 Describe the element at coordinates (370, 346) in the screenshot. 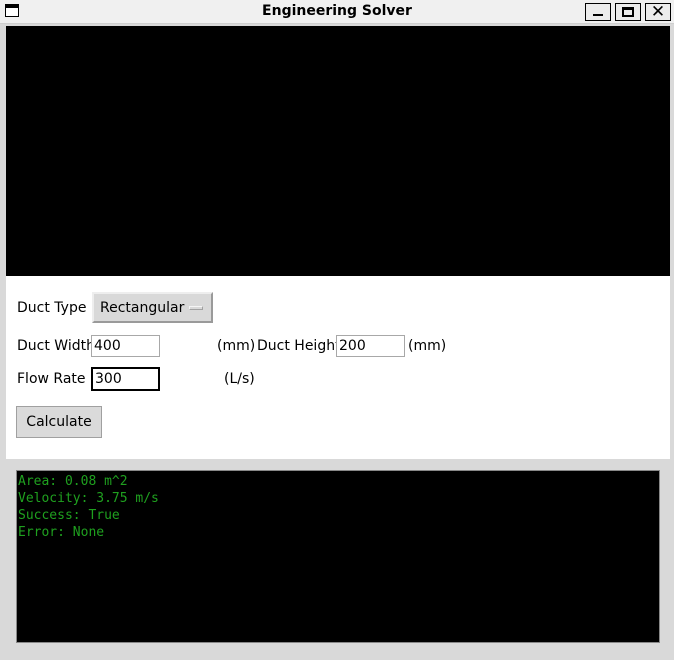

I see `duct-height-input` at that location.